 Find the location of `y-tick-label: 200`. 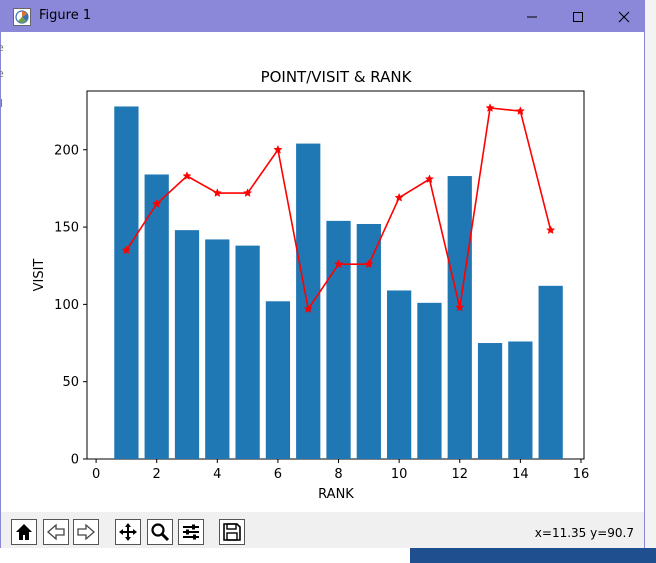

y-tick-label: 200 is located at coordinates (66, 150).